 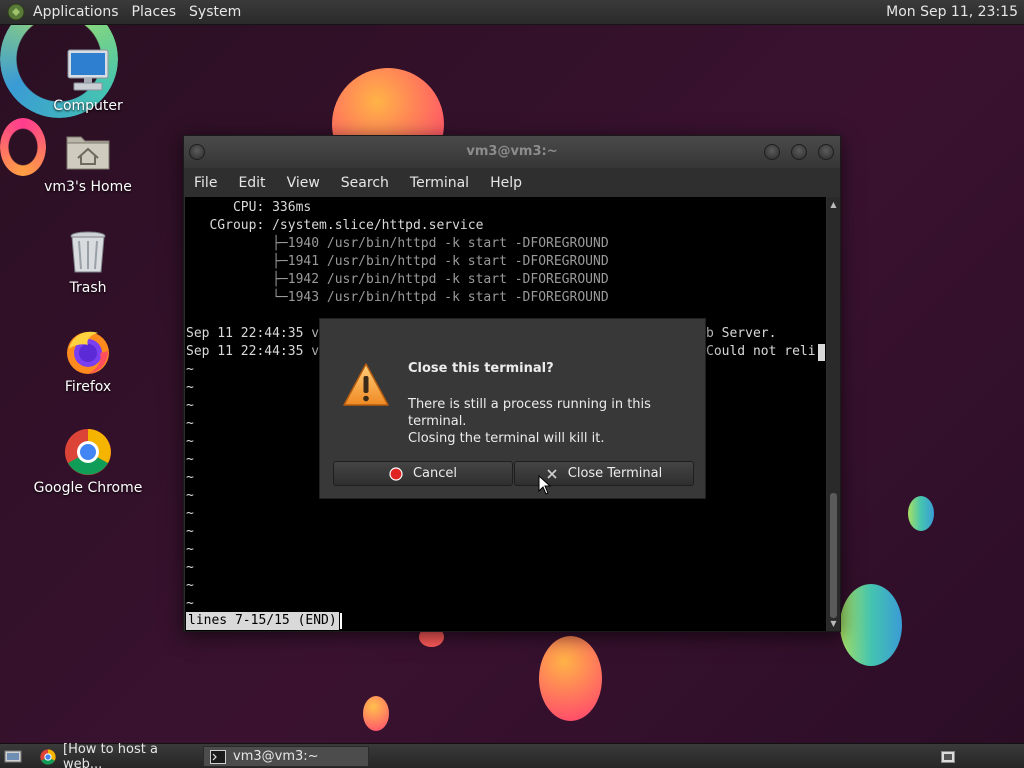 I want to click on desktop-icon-label: vm3's Home, so click(x=88, y=187).